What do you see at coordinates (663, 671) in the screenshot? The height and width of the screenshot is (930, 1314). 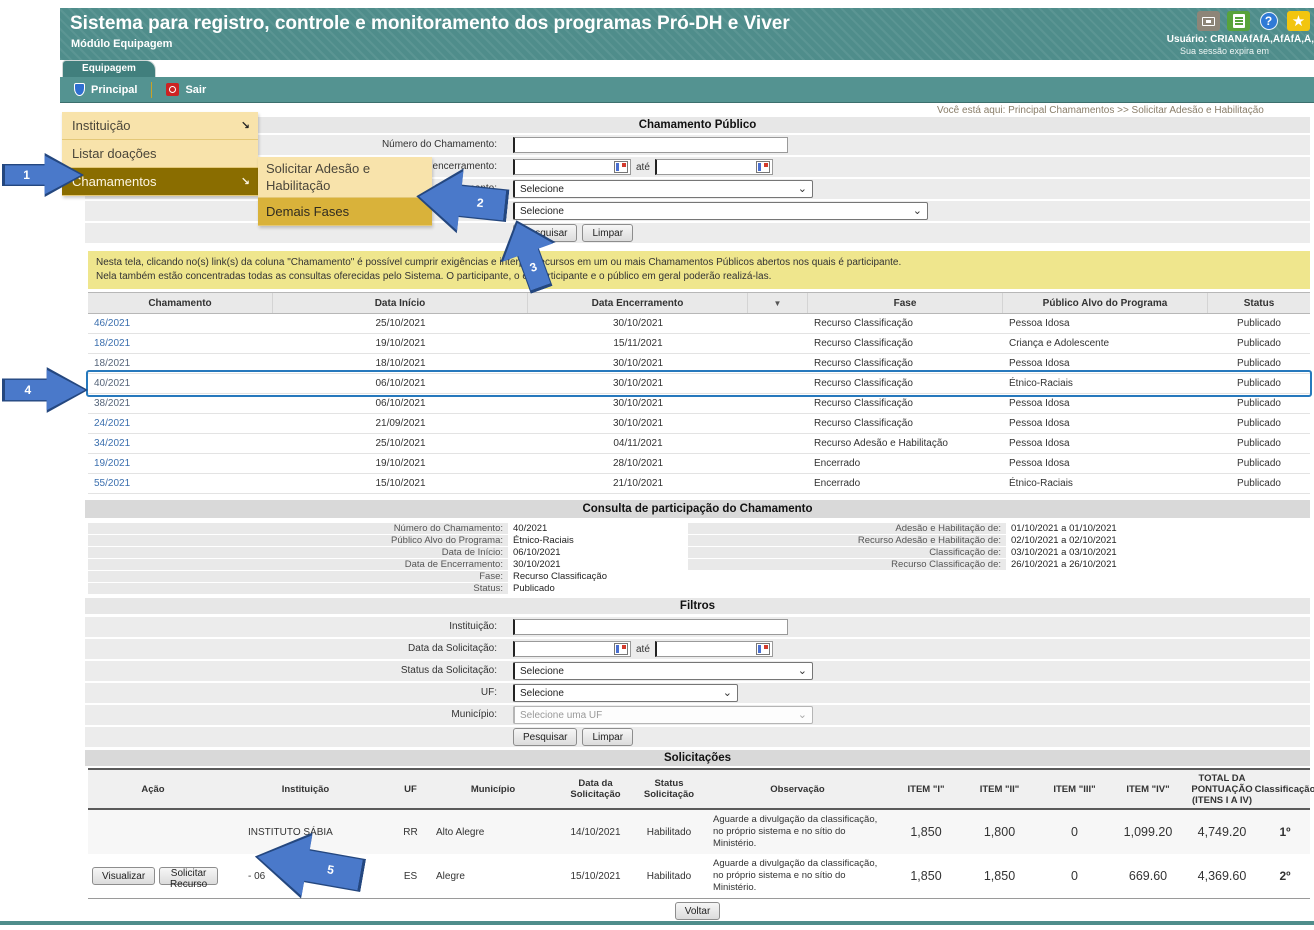 I see `status-solicitacao-select: Selecione ⌄` at bounding box center [663, 671].